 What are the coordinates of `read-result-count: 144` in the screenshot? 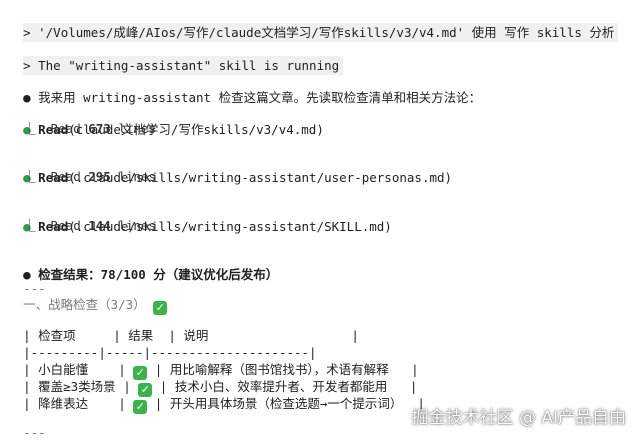 It's located at (99, 225).